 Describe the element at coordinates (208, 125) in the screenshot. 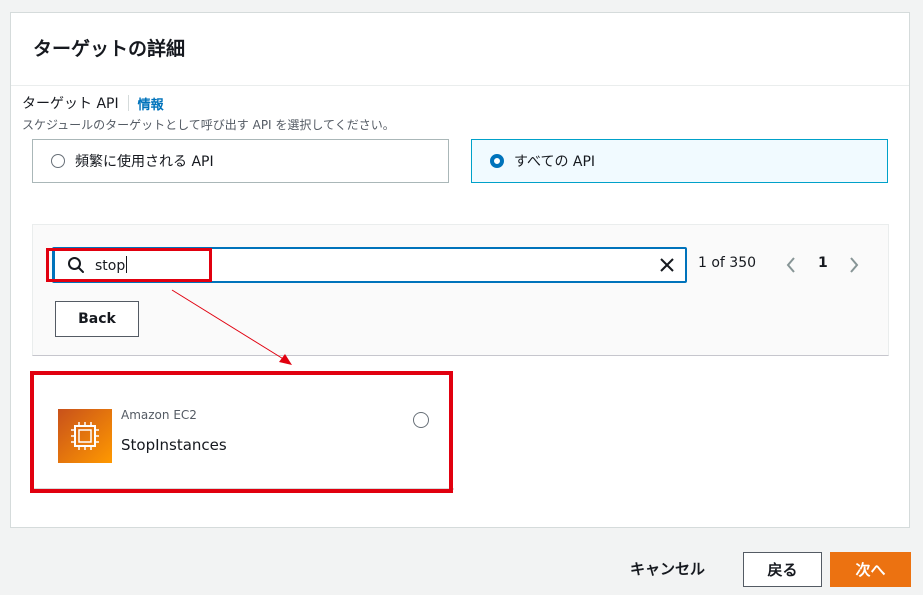

I see `target-api-description: スケジュールのターゲットとして呼び出す API を選択してください。` at that location.